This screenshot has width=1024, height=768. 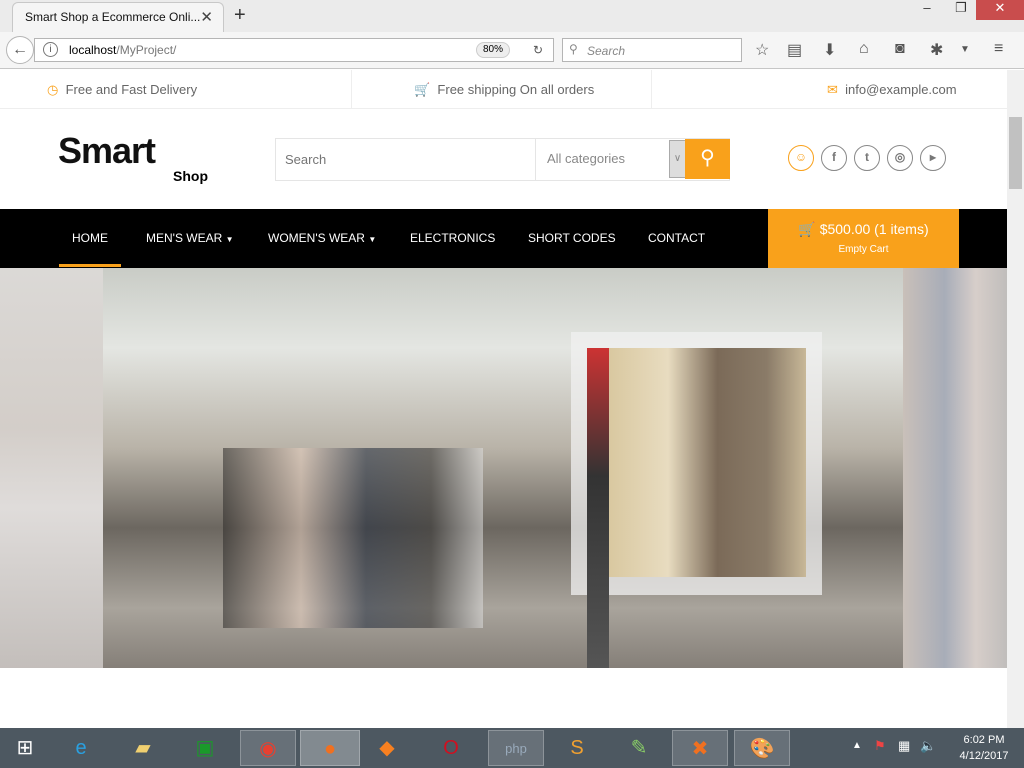 I want to click on delivery-info: ◷ Free and Fast Delivery, so click(x=176, y=89).